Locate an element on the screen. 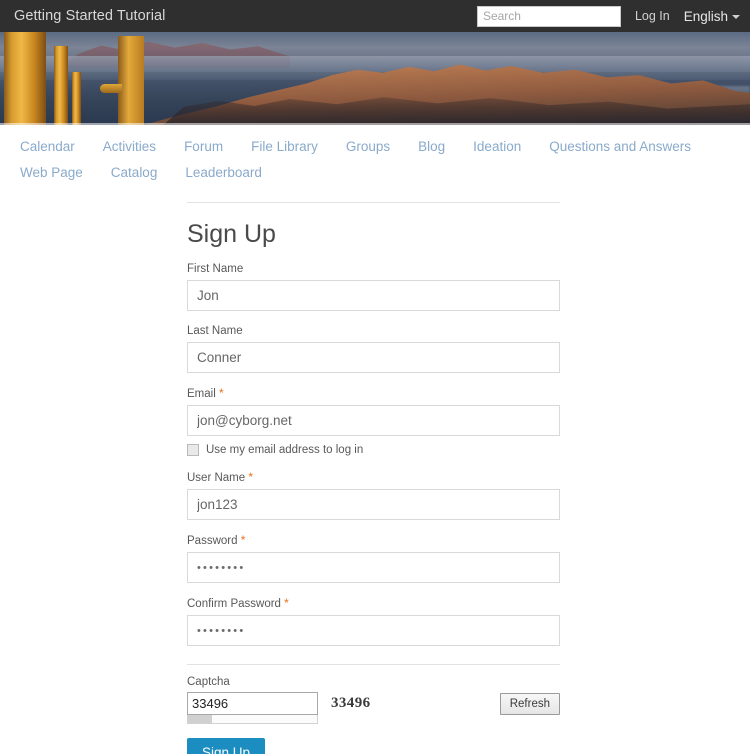 This screenshot has width=750, height=754. first-name-label: First Name is located at coordinates (215, 269).